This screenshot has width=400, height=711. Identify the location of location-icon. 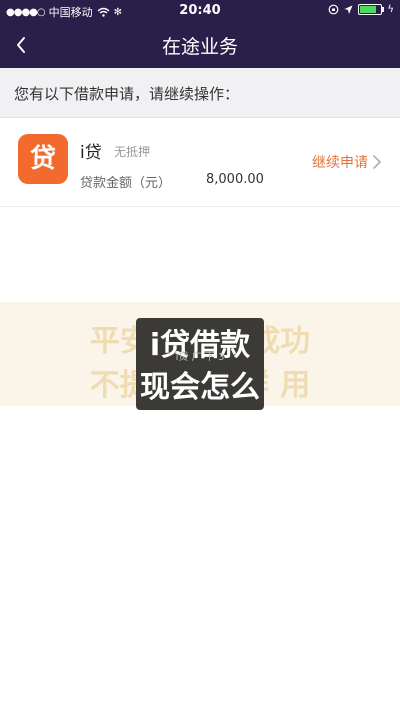
(348, 9).